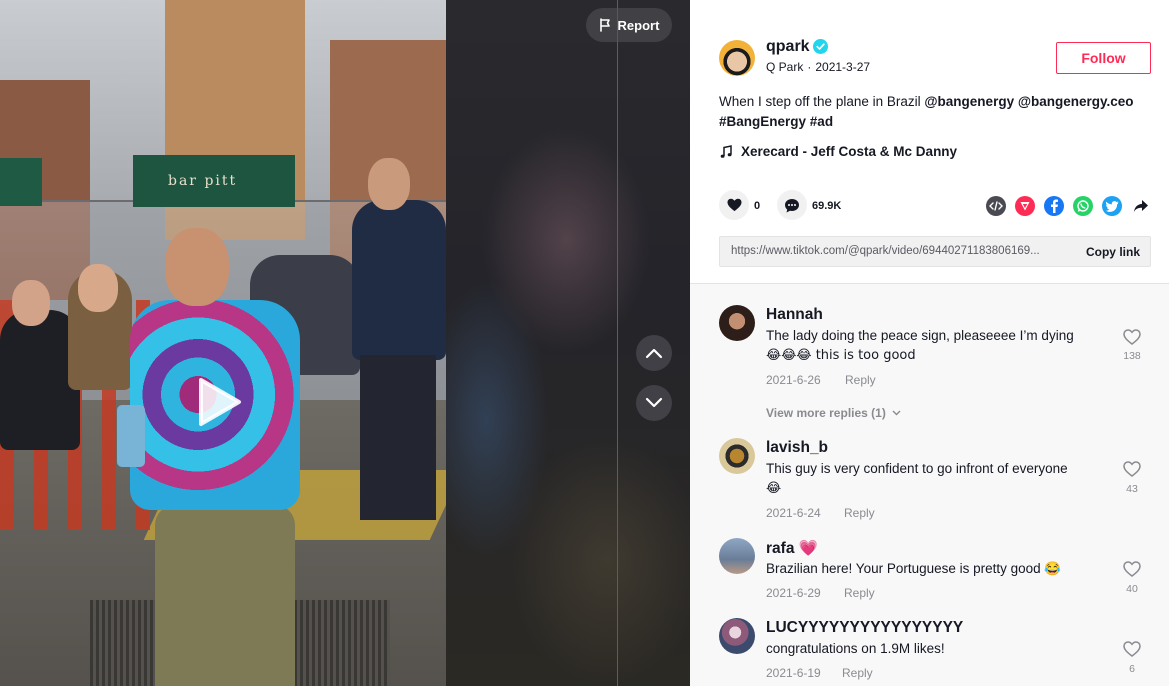  I want to click on post-date: 2021-3-27, so click(843, 67).